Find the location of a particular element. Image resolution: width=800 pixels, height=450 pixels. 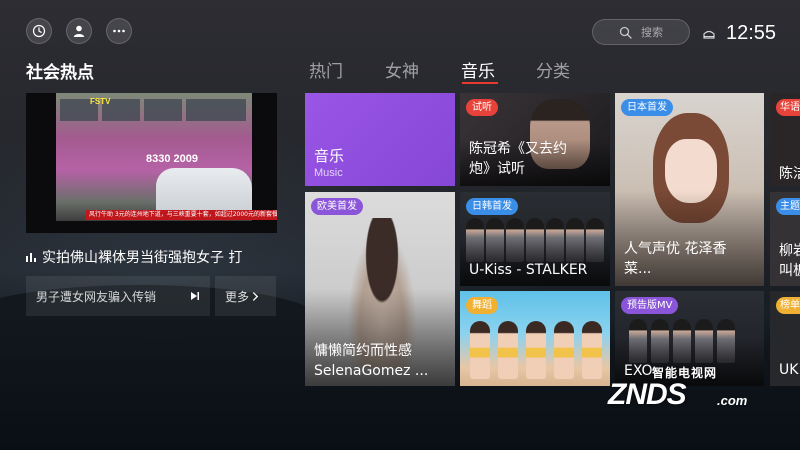

news-headline-text: 实拍佛山裸体男当街强抱女子 打 is located at coordinates (142, 258).